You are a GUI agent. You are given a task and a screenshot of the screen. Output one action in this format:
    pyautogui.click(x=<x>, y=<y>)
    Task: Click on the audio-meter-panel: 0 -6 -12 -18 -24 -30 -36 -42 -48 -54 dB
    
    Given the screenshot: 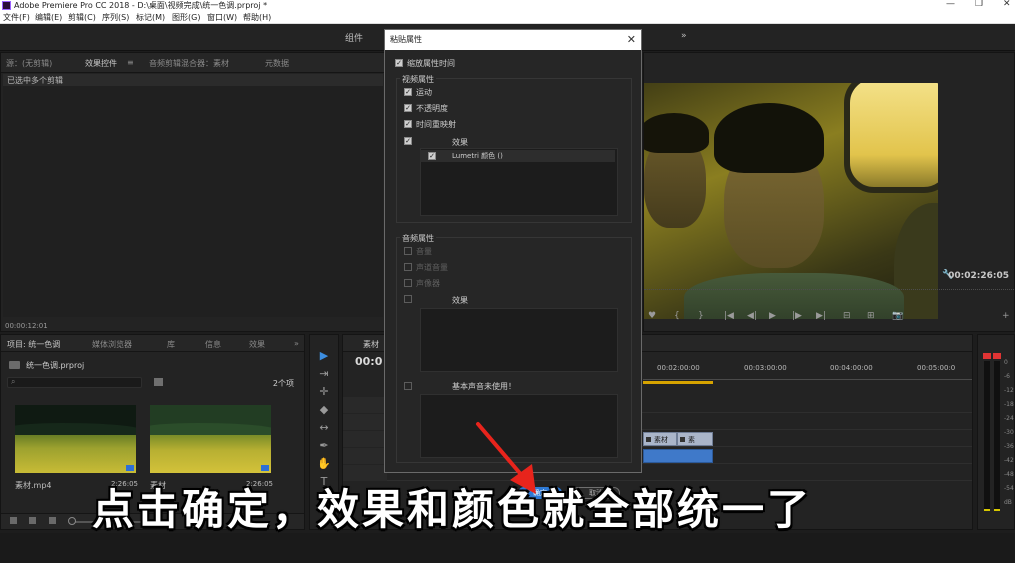 What is the action you would take?
    pyautogui.click(x=996, y=432)
    